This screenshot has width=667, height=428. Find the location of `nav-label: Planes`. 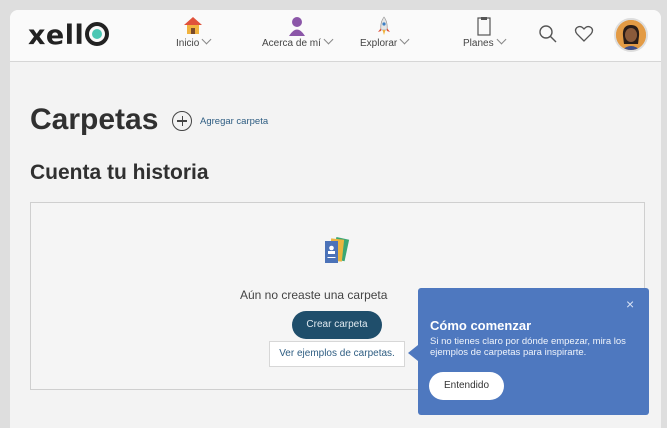

nav-label: Planes is located at coordinates (478, 43).